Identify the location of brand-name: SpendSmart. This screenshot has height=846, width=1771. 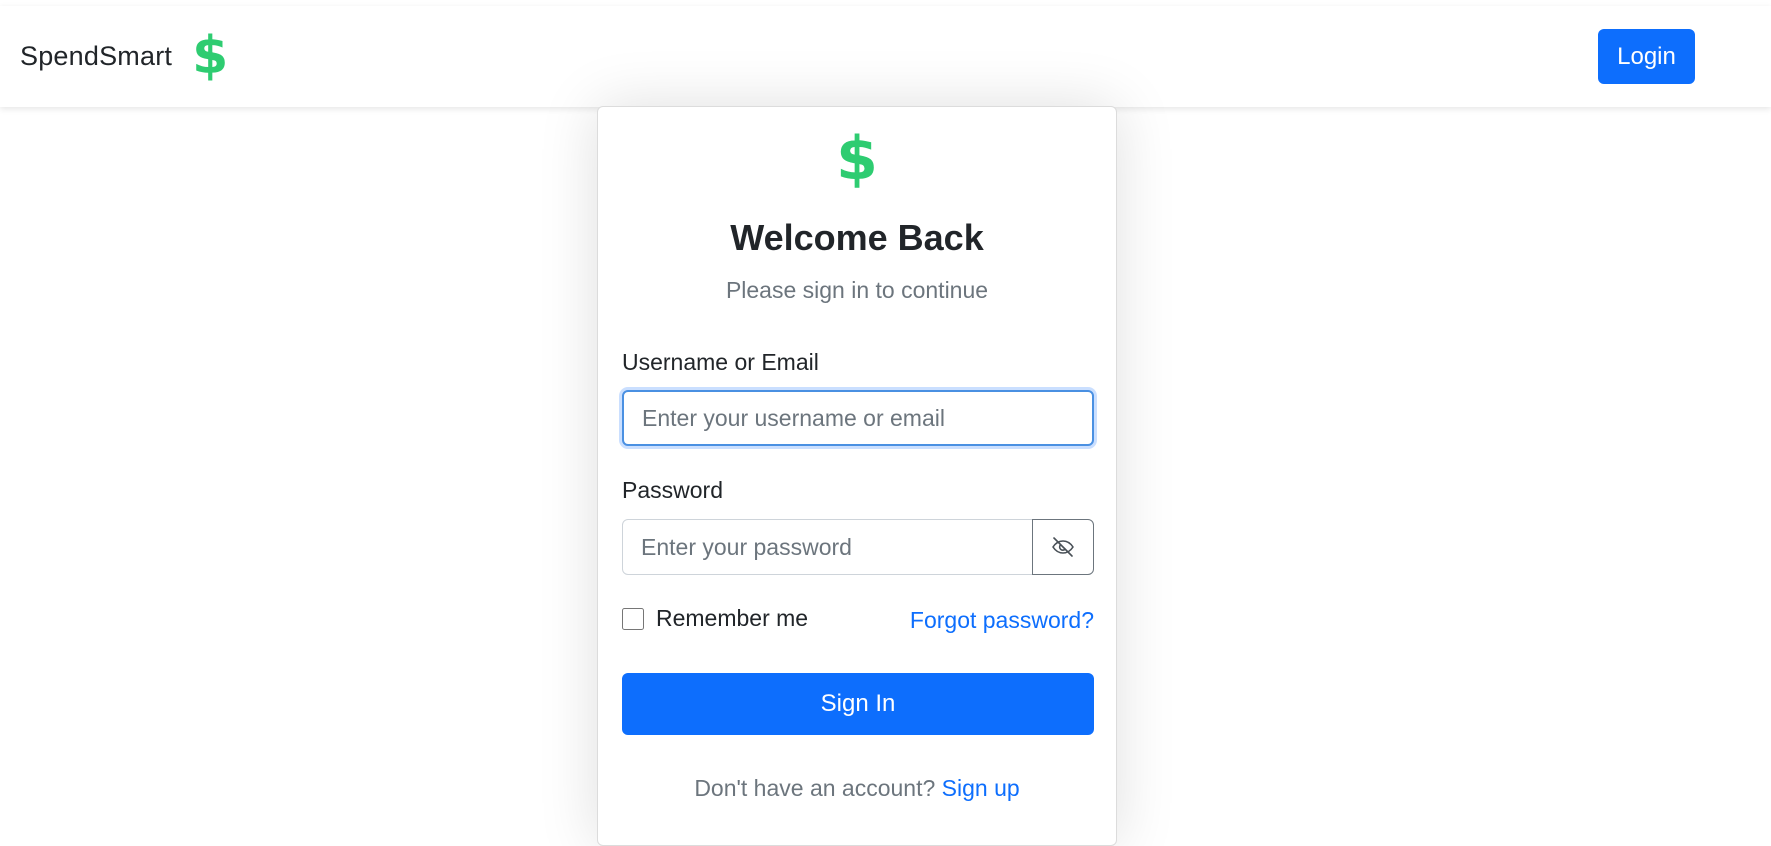
(96, 55).